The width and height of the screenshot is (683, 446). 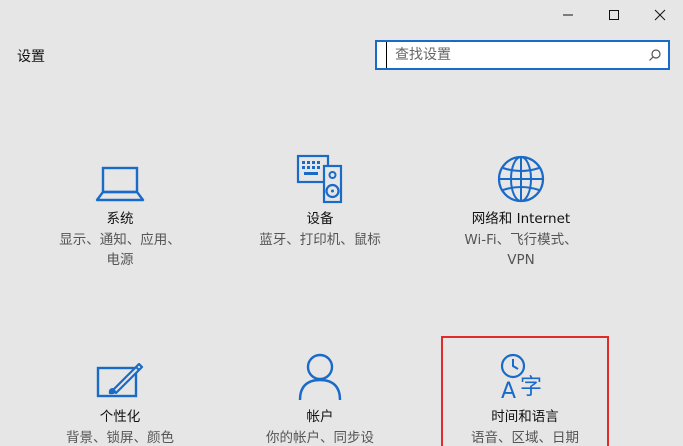 What do you see at coordinates (320, 240) in the screenshot?
I see `tile-description: 蓝牙、打印机、鼠标` at bounding box center [320, 240].